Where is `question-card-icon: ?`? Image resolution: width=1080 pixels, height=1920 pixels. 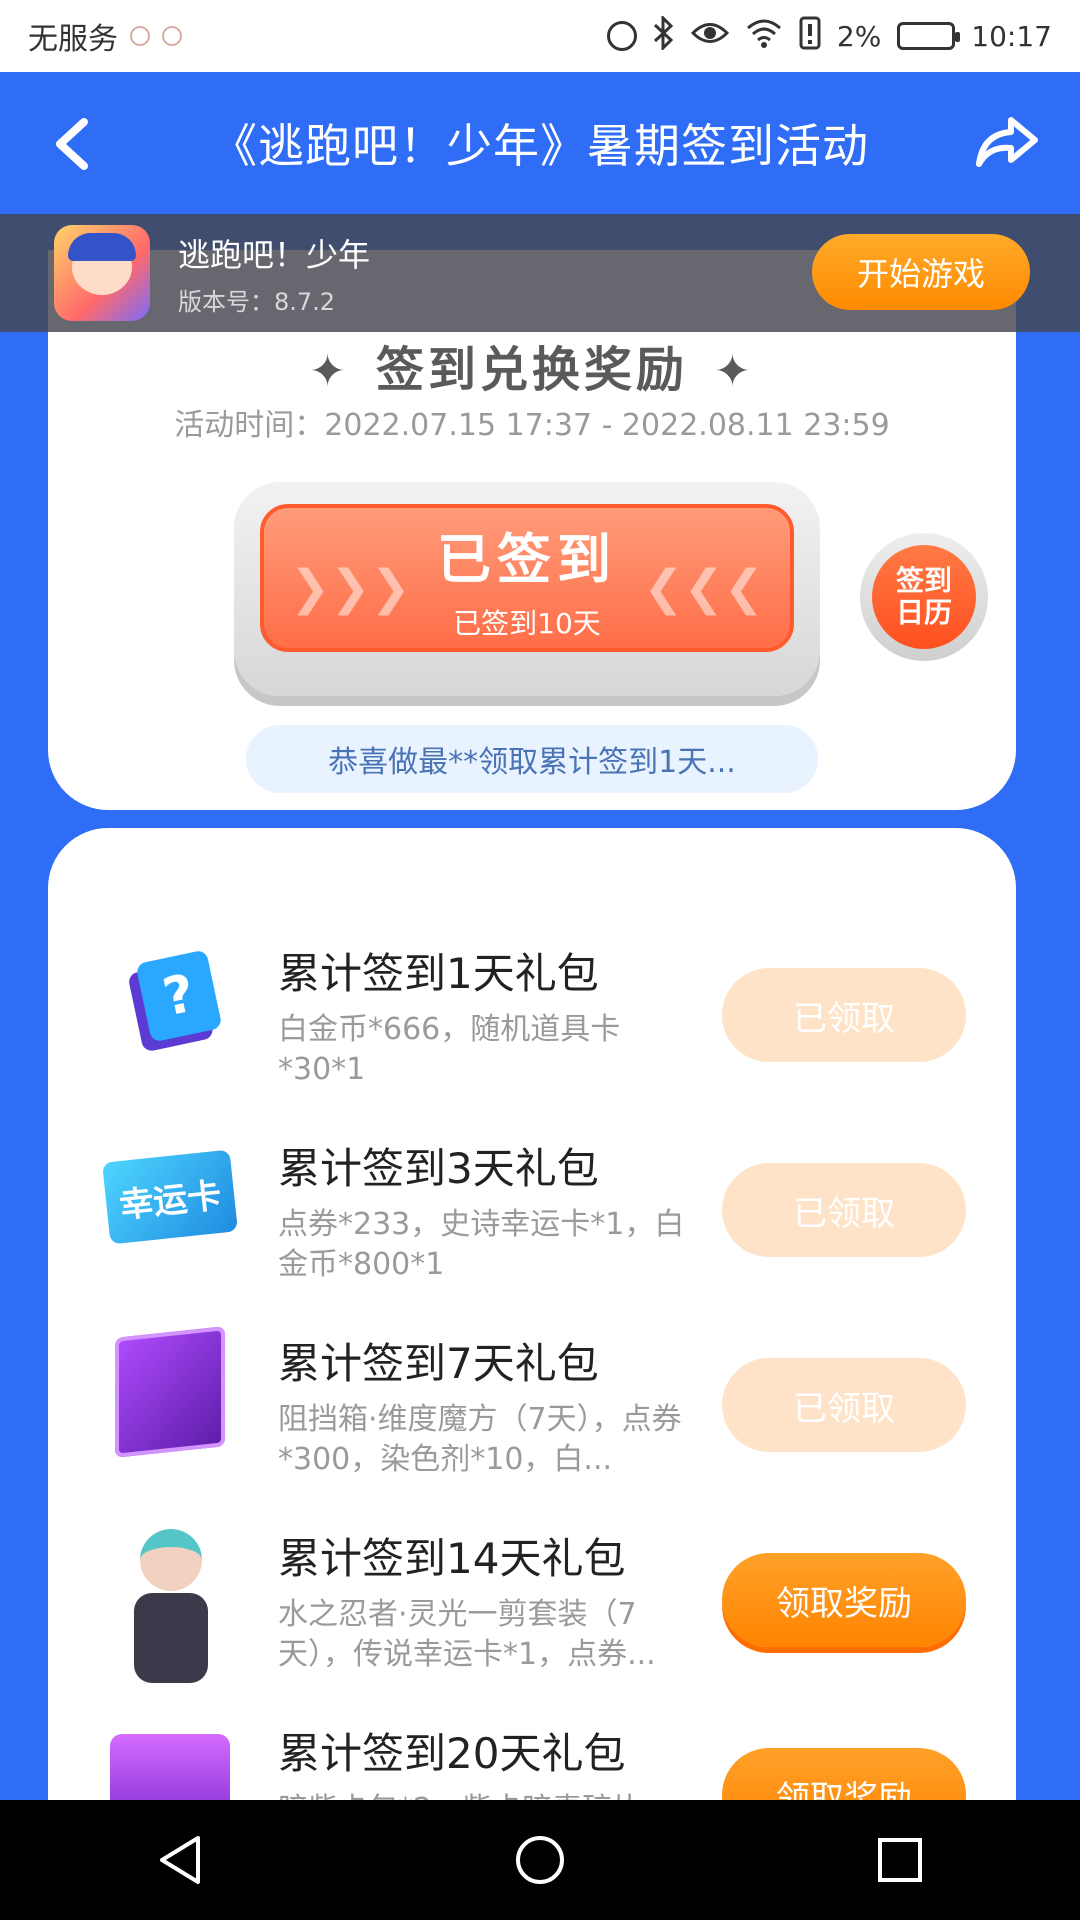 question-card-icon: ? is located at coordinates (170, 1002).